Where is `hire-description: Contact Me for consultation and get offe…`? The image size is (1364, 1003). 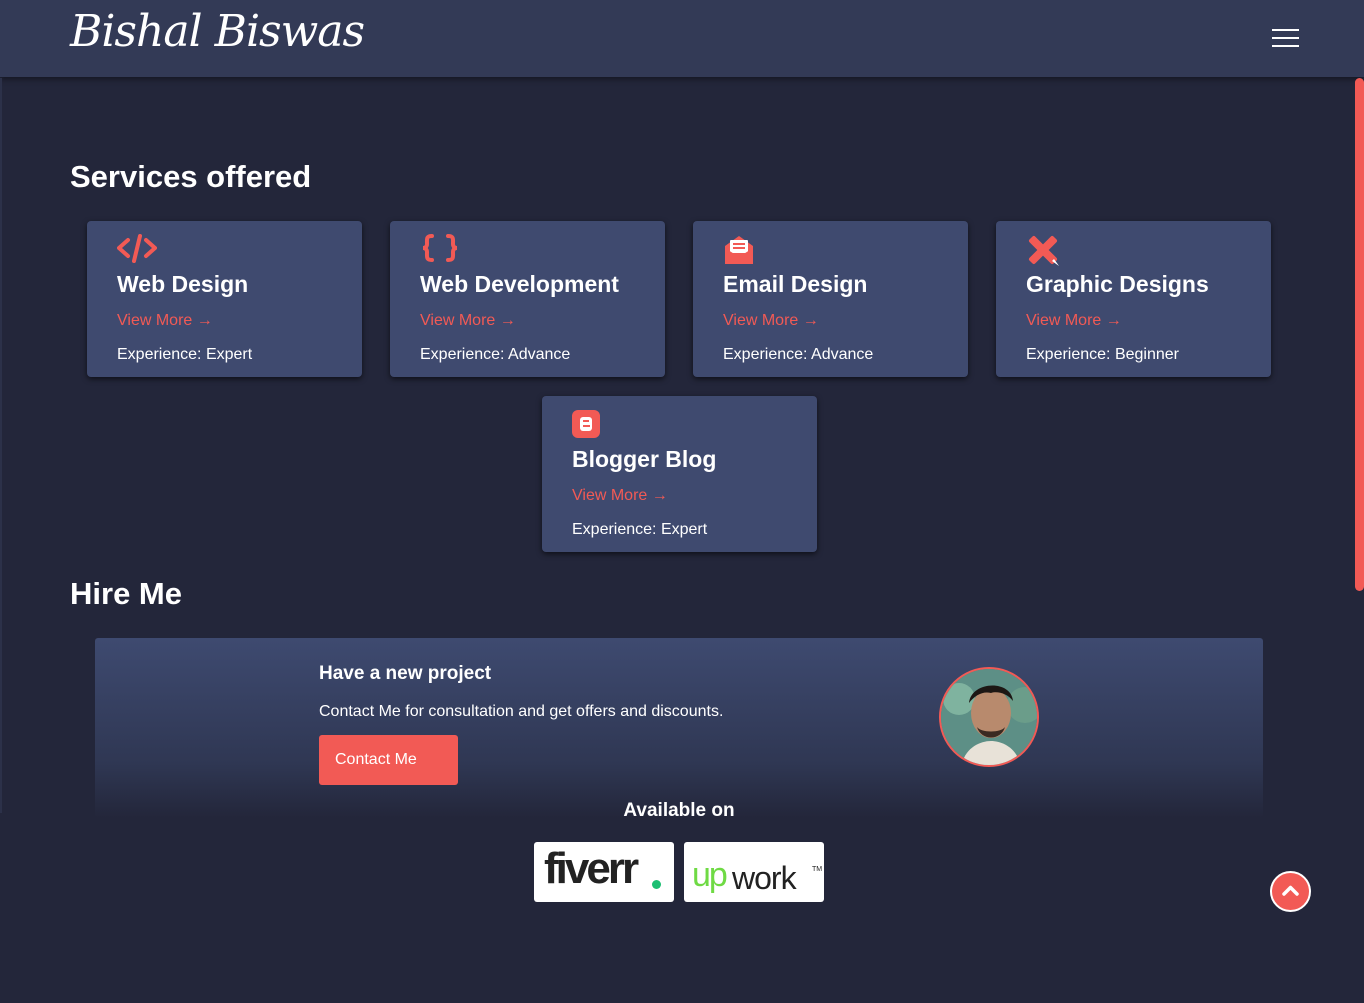 hire-description: Contact Me for consultation and get offe… is located at coordinates (521, 711).